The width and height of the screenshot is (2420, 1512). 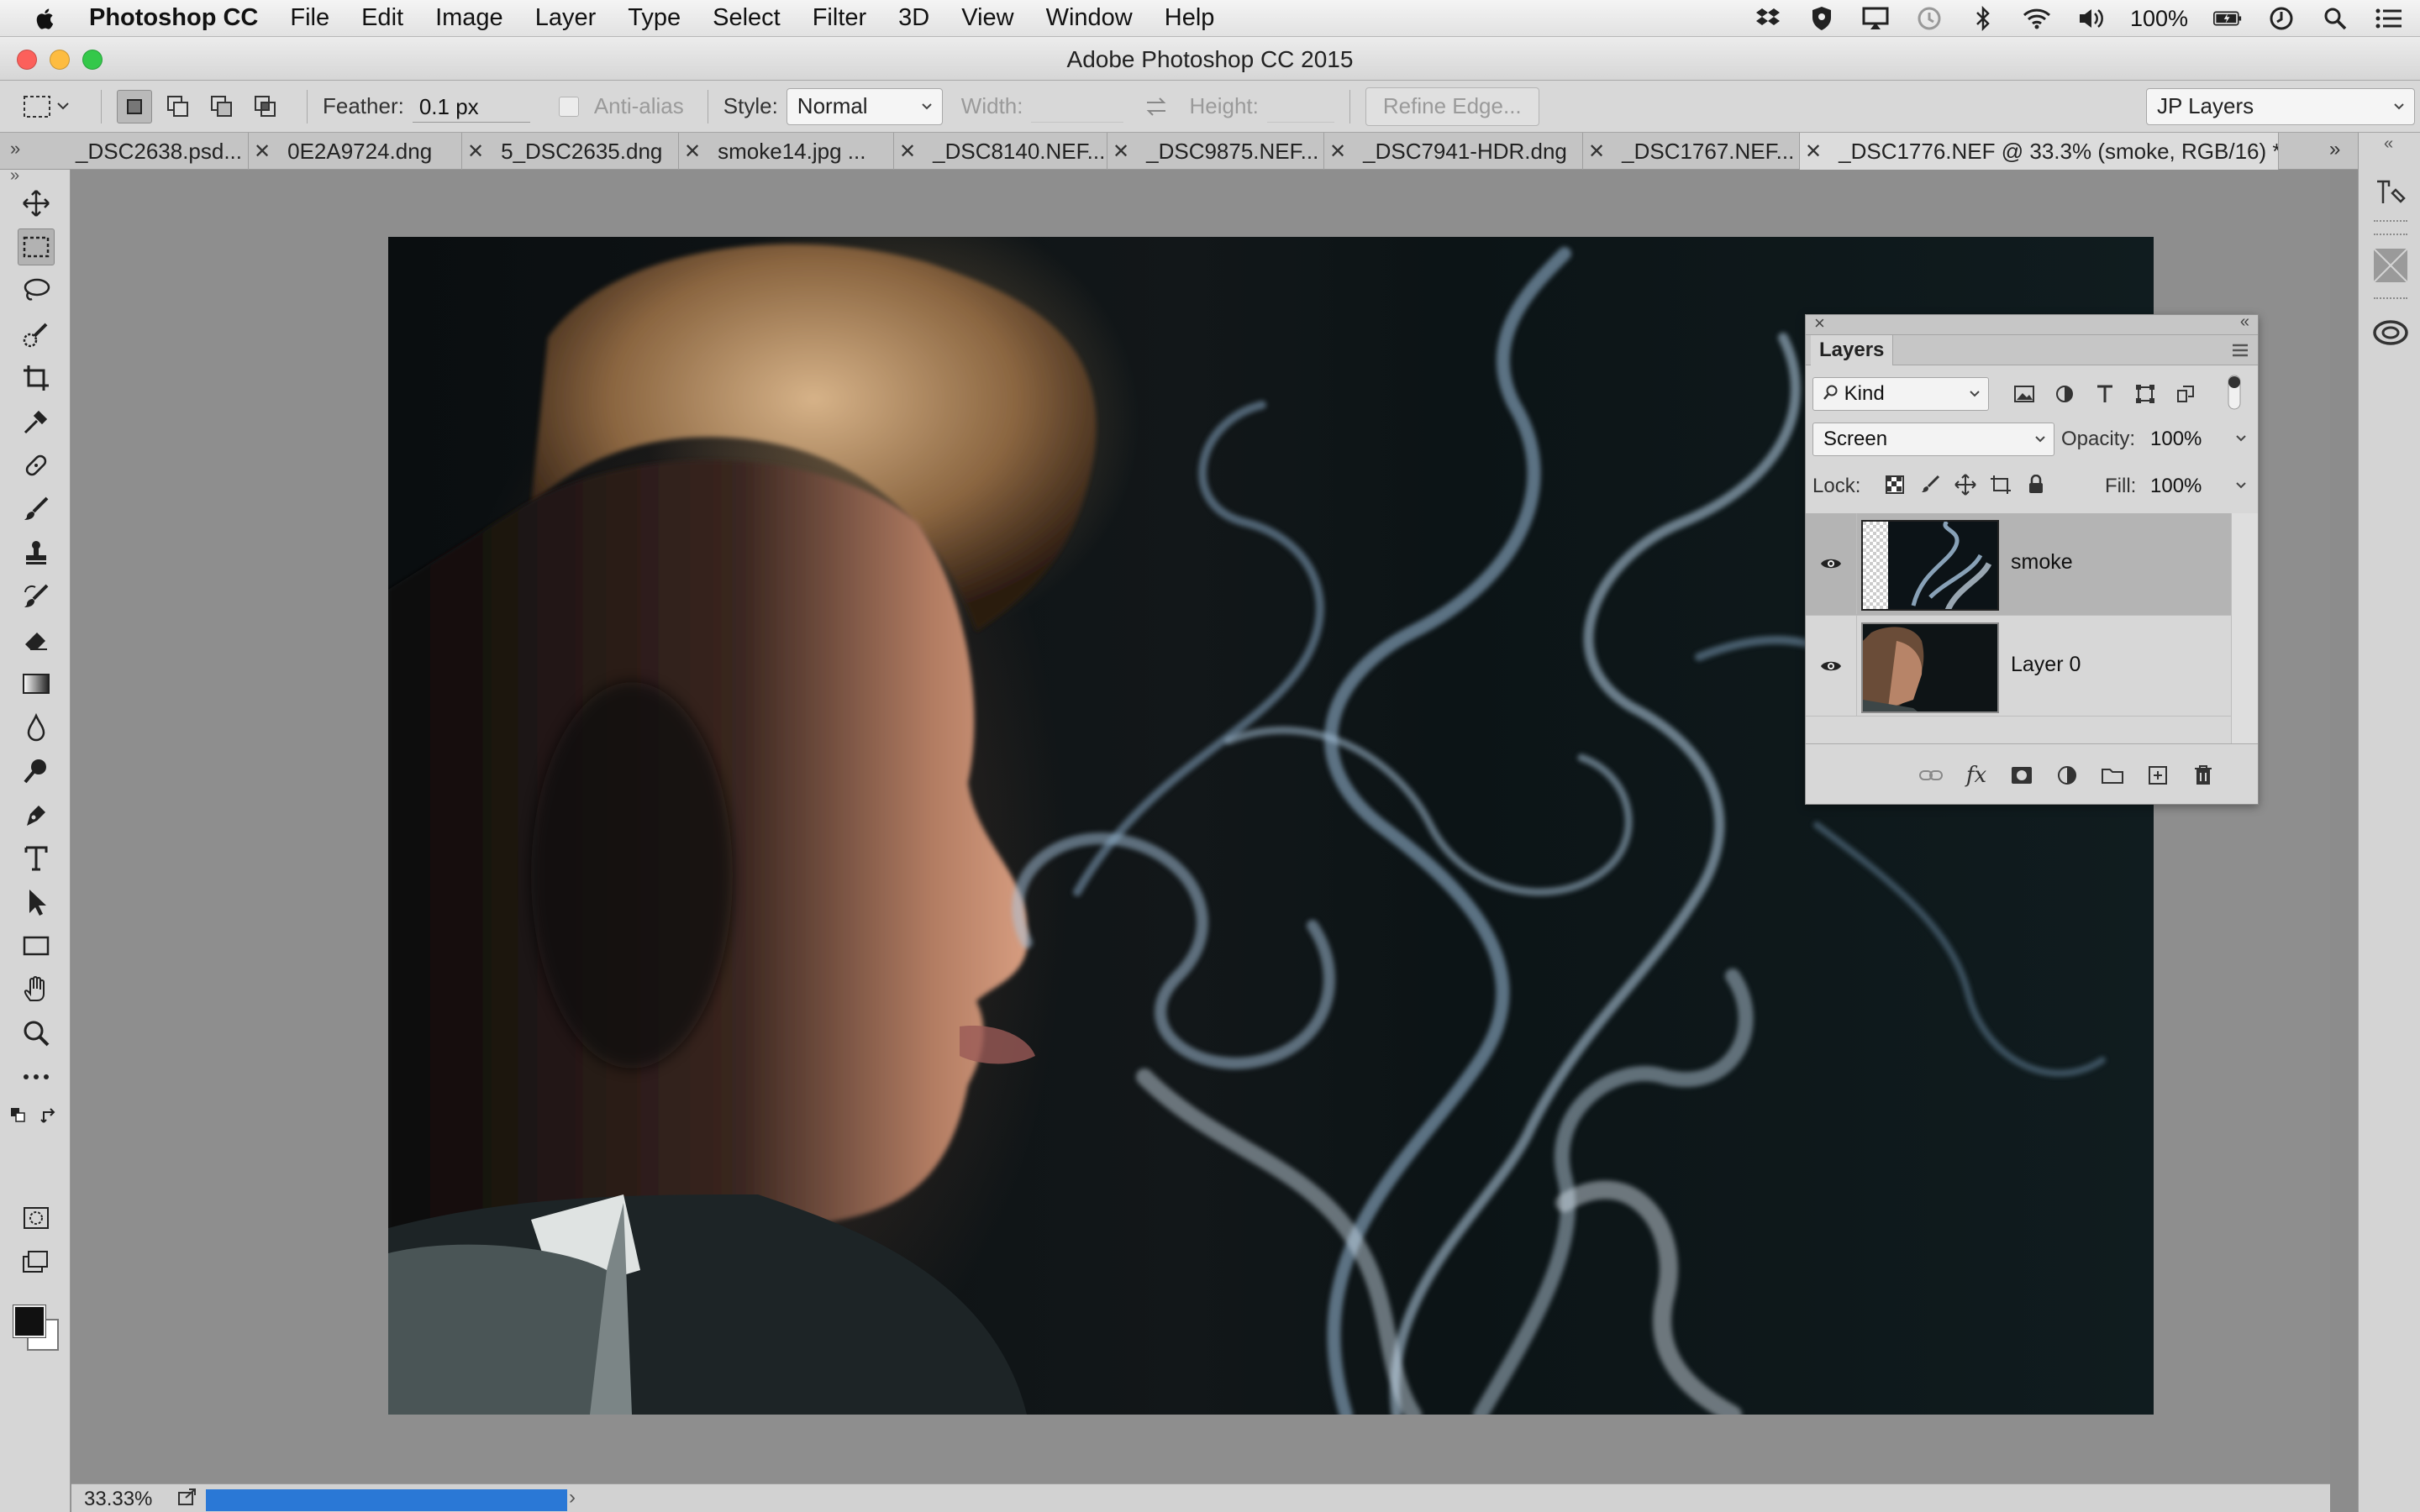 I want to click on brush-tool-icon, so click(x=36, y=509).